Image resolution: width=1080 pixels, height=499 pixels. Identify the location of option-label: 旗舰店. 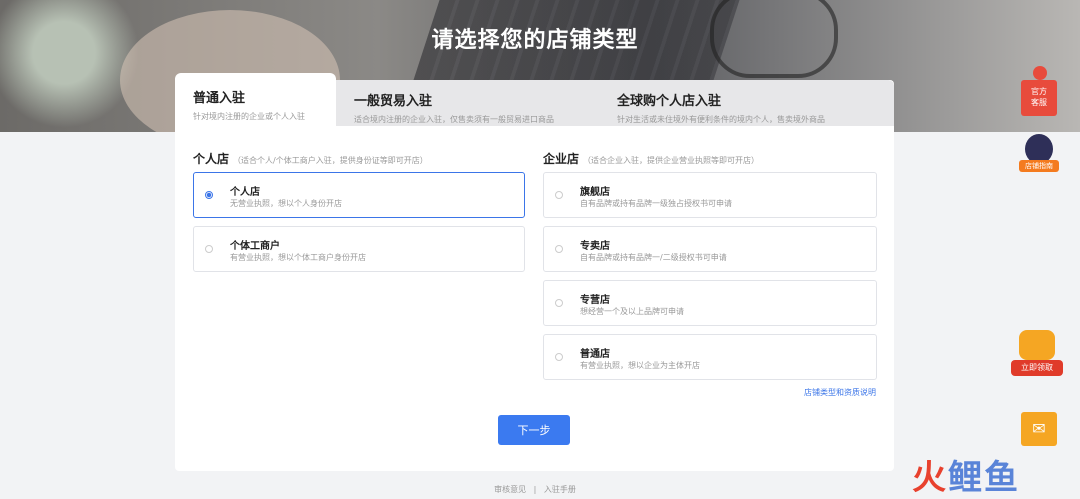
(595, 192).